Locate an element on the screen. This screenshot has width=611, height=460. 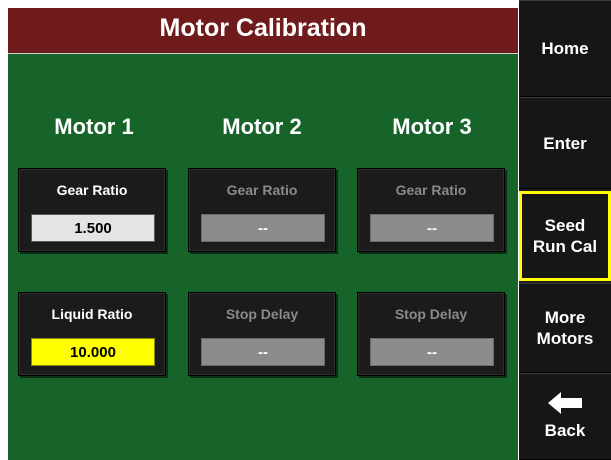
back-button-label: Back is located at coordinates (565, 430).